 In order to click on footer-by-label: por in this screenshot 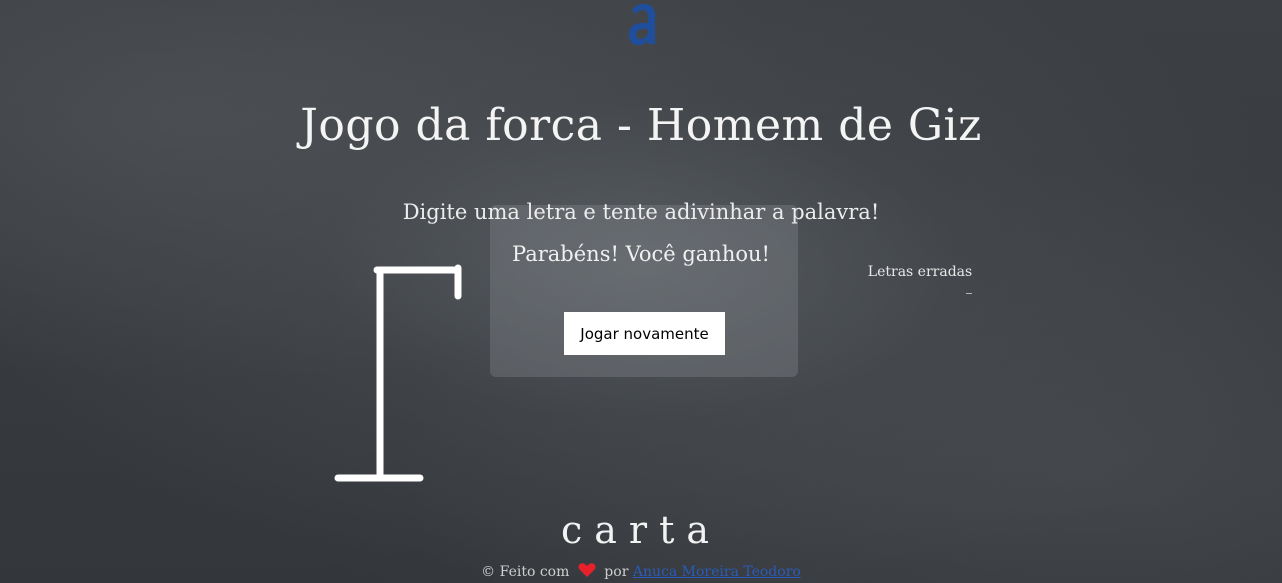, I will do `click(616, 572)`.